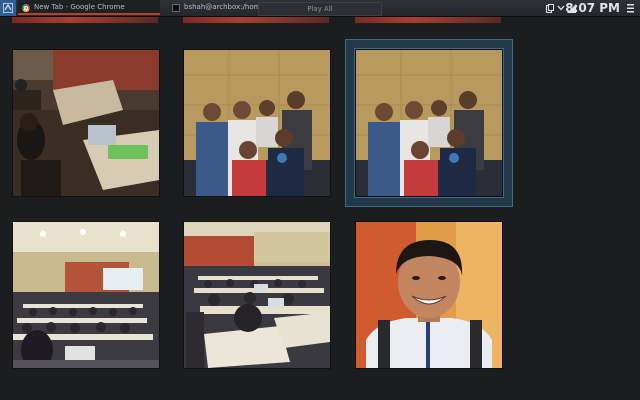  I want to click on system-tray: 8:07 PM, so click(585, 8).